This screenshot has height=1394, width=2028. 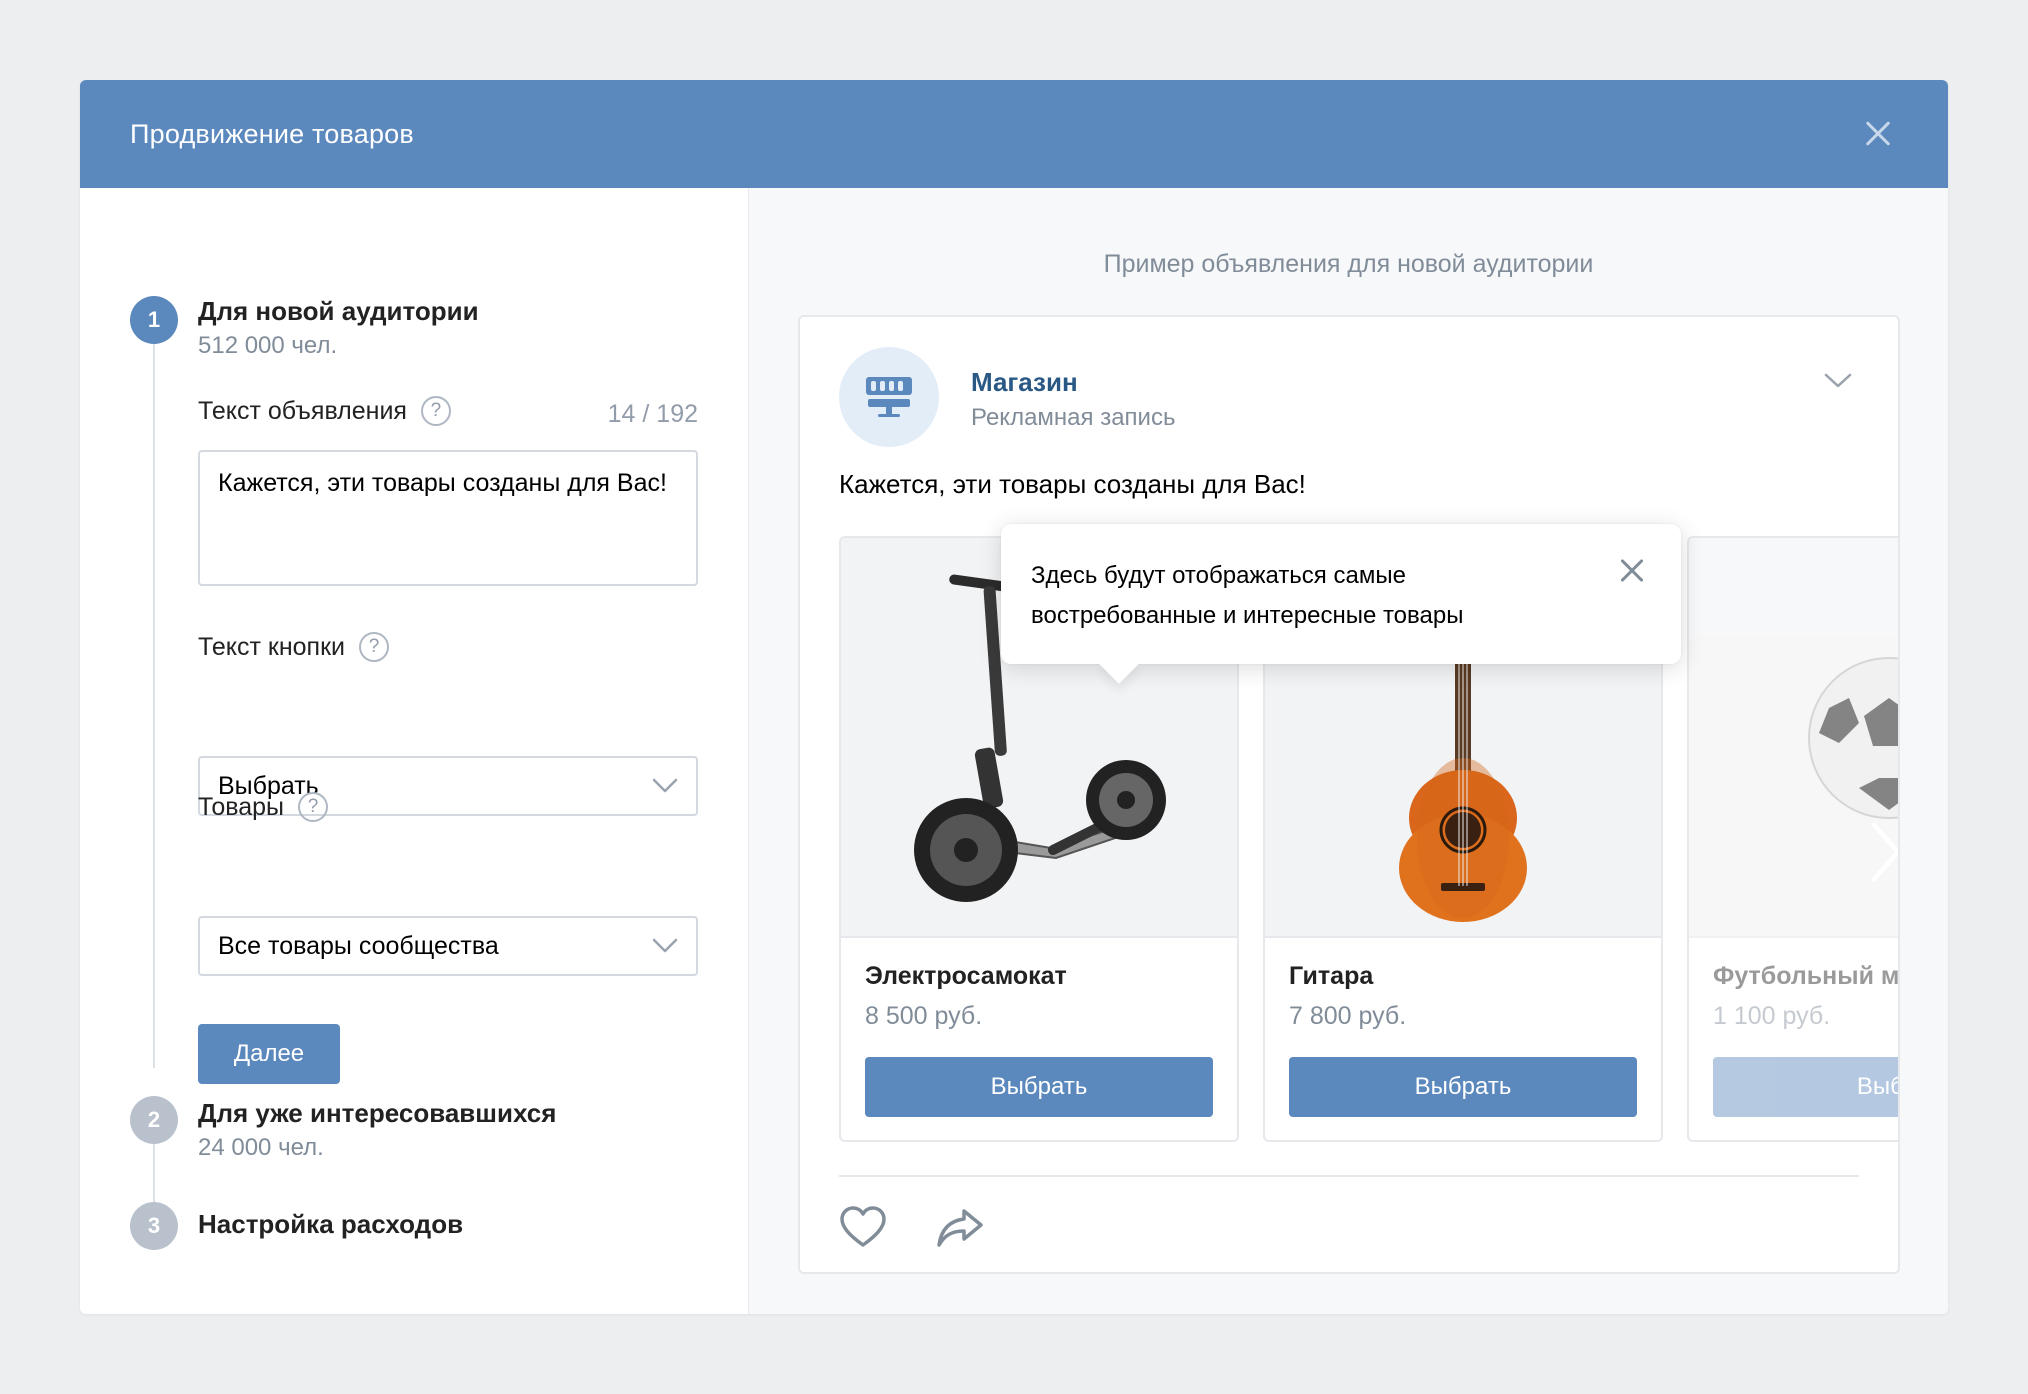 What do you see at coordinates (960, 1227) in the screenshot?
I see `share-icon` at bounding box center [960, 1227].